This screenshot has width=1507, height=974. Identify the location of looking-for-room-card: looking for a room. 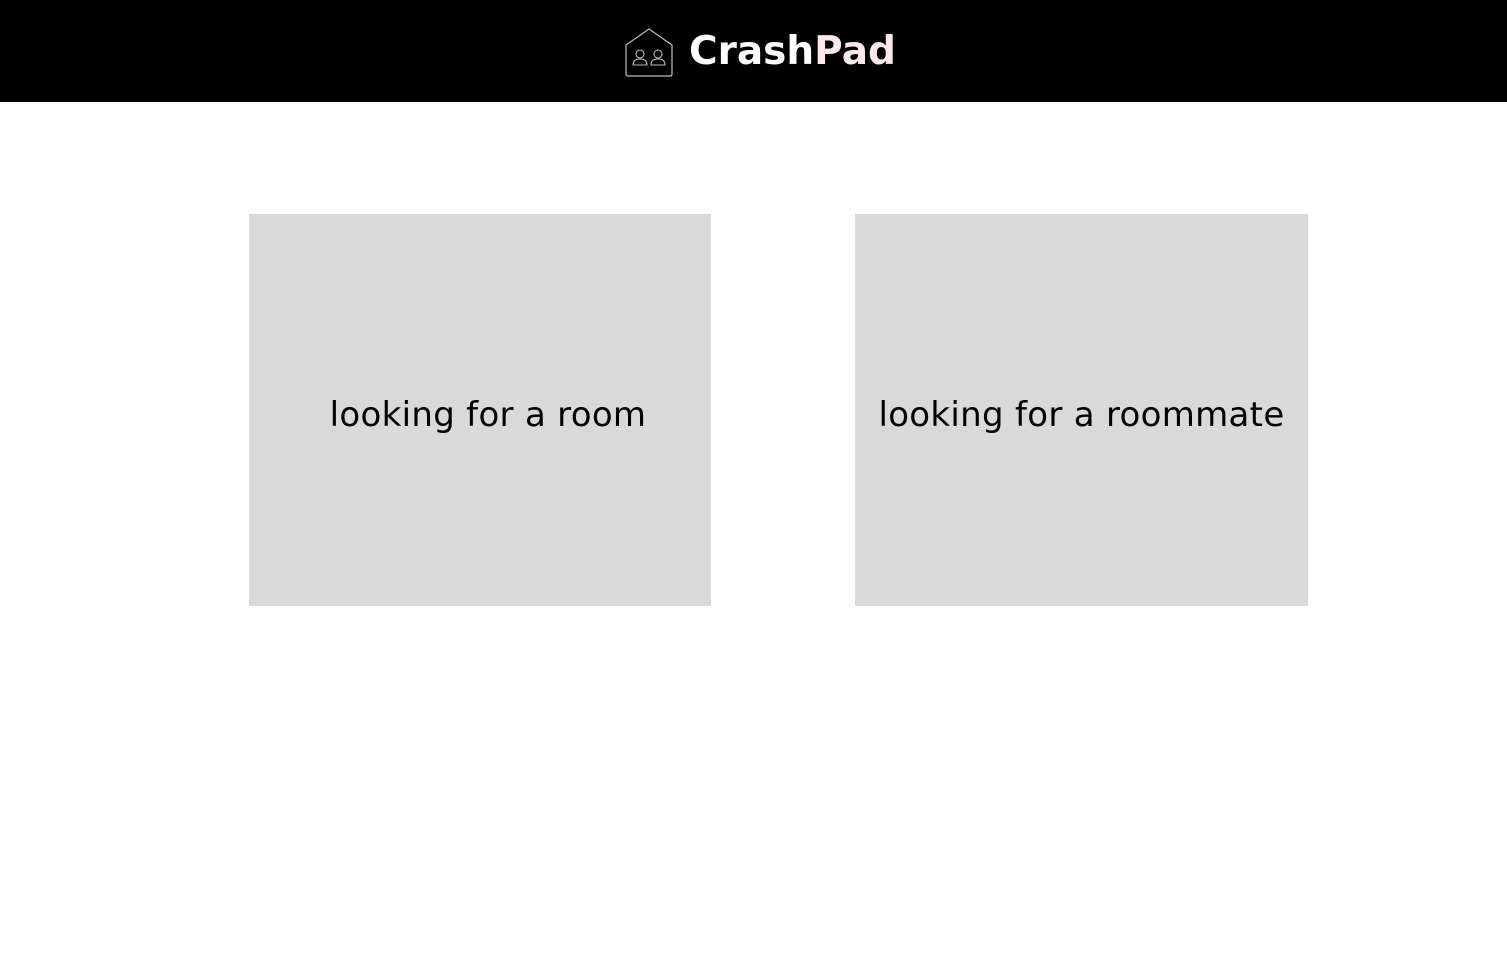
(480, 410).